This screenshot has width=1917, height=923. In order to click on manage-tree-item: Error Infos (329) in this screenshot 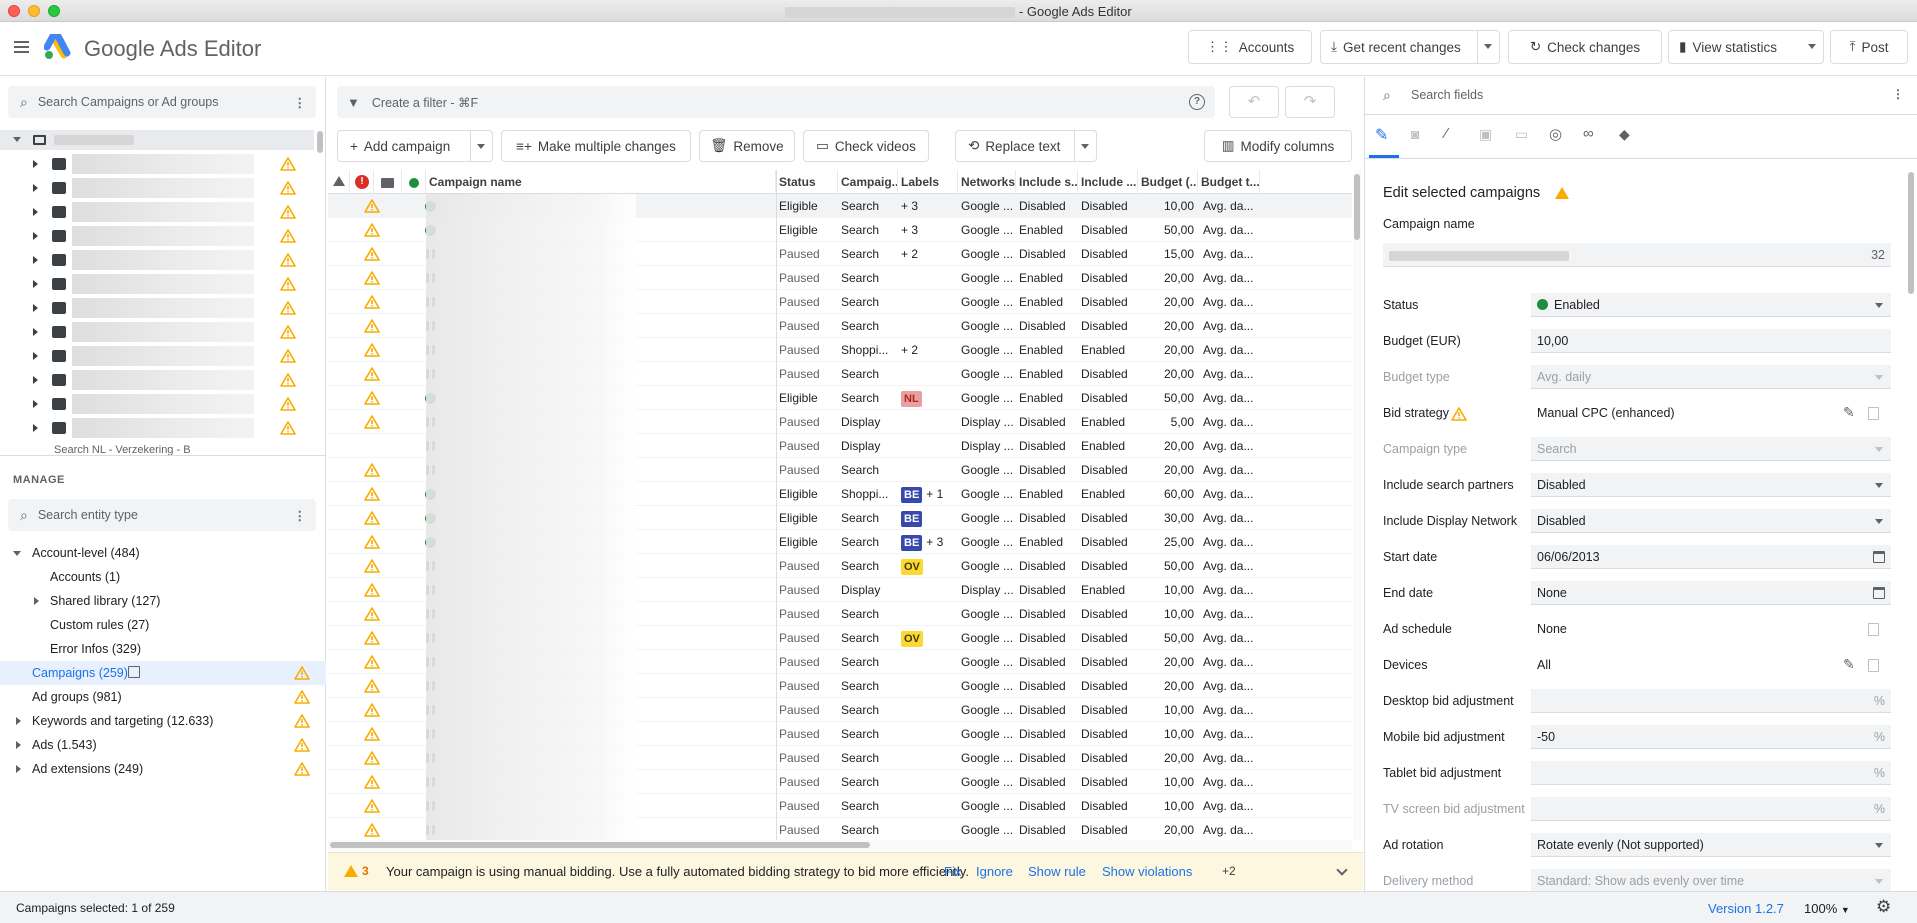, I will do `click(163, 649)`.